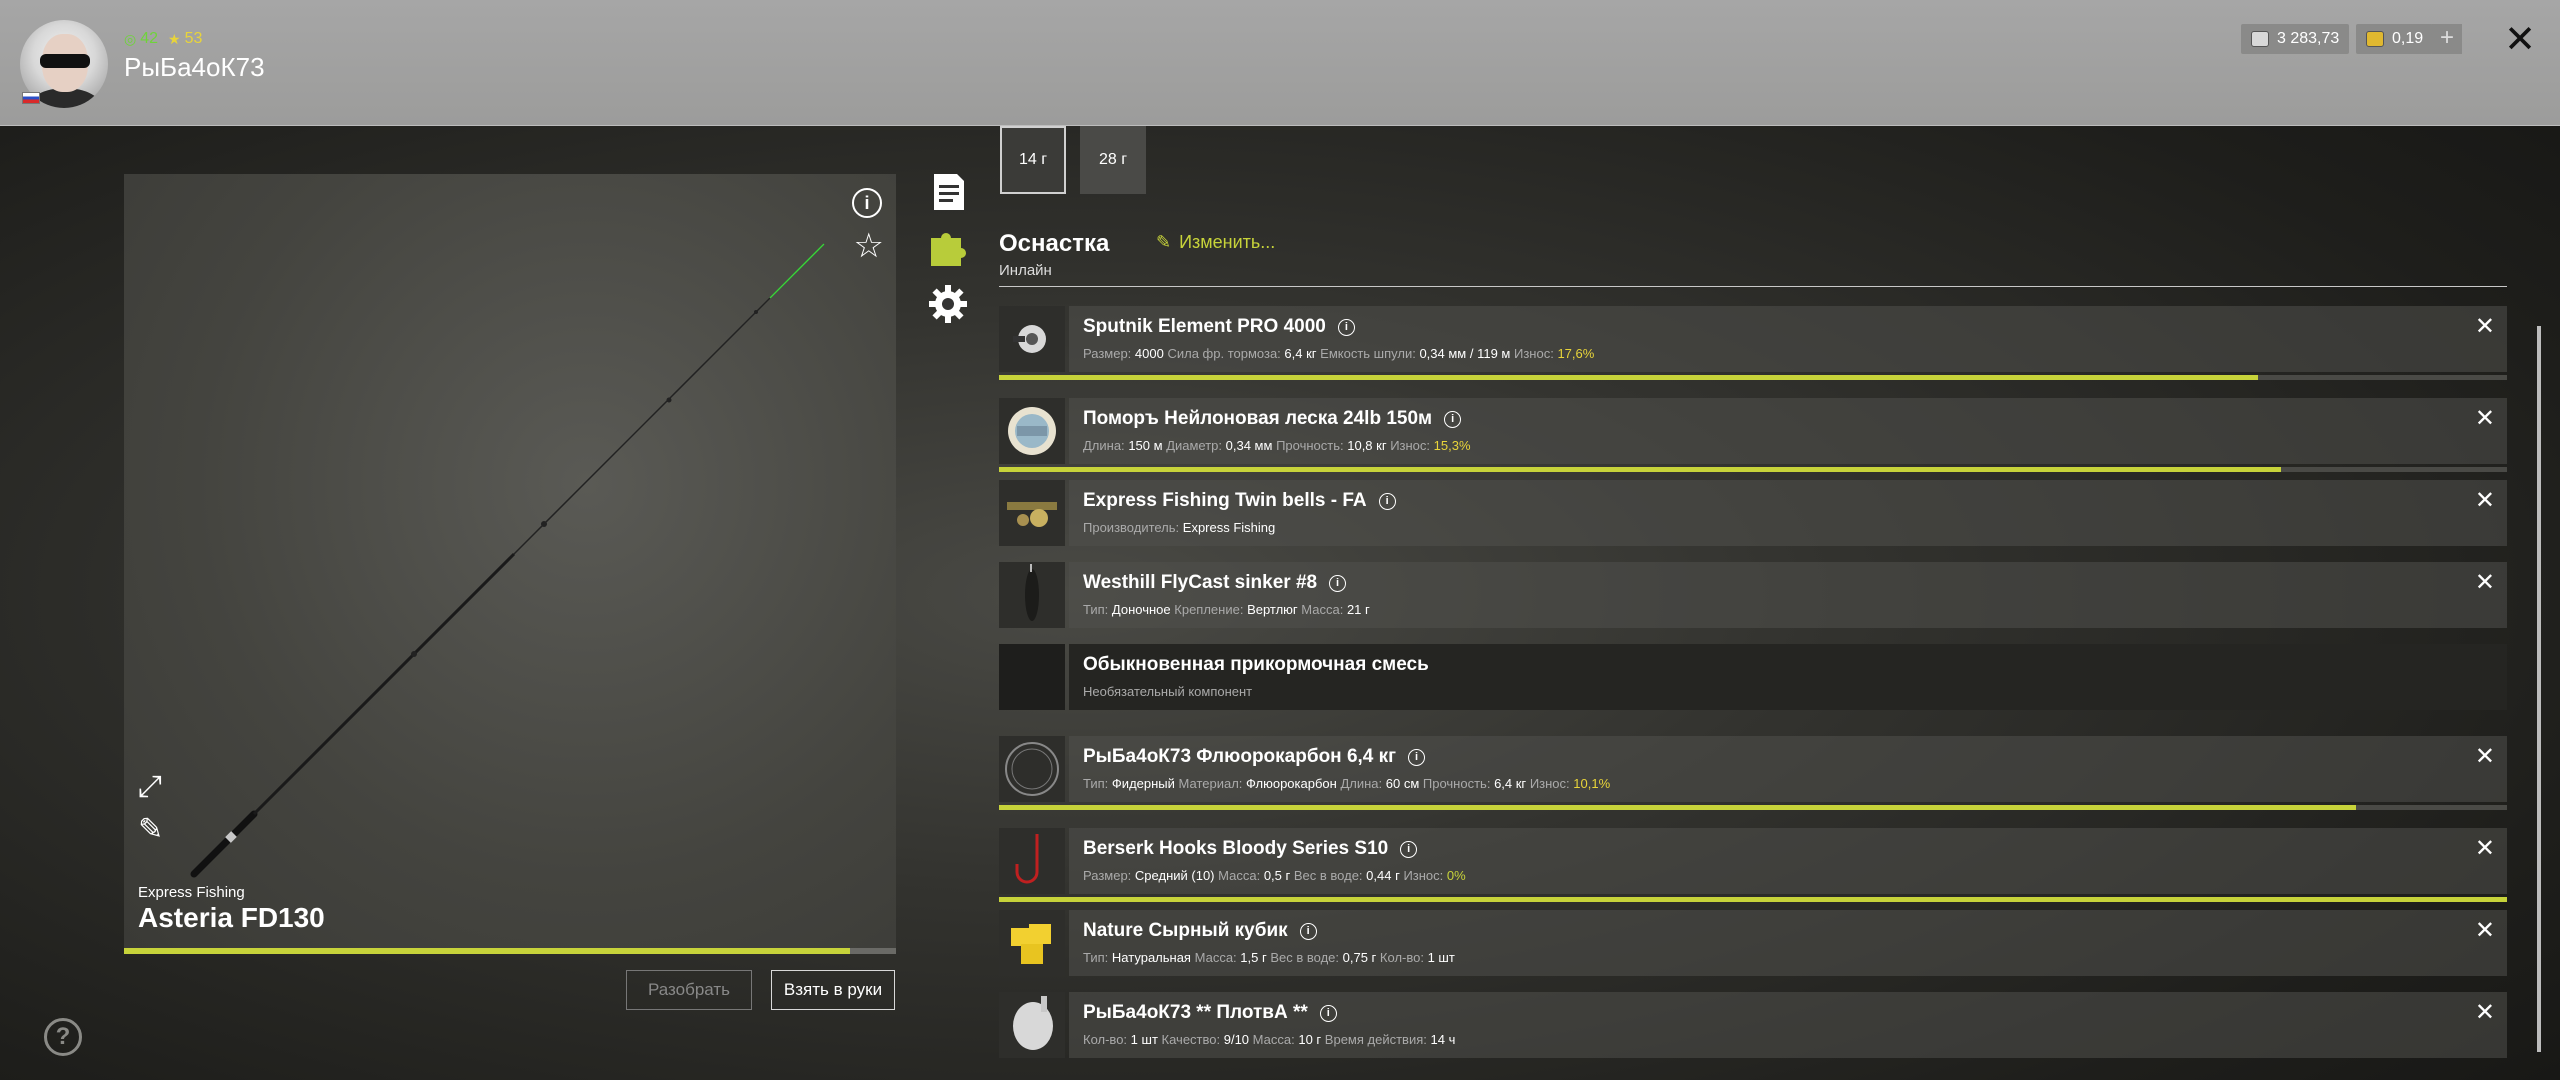 The image size is (2560, 1080). What do you see at coordinates (174, 38) in the screenshot?
I see `rank-icon: ★` at bounding box center [174, 38].